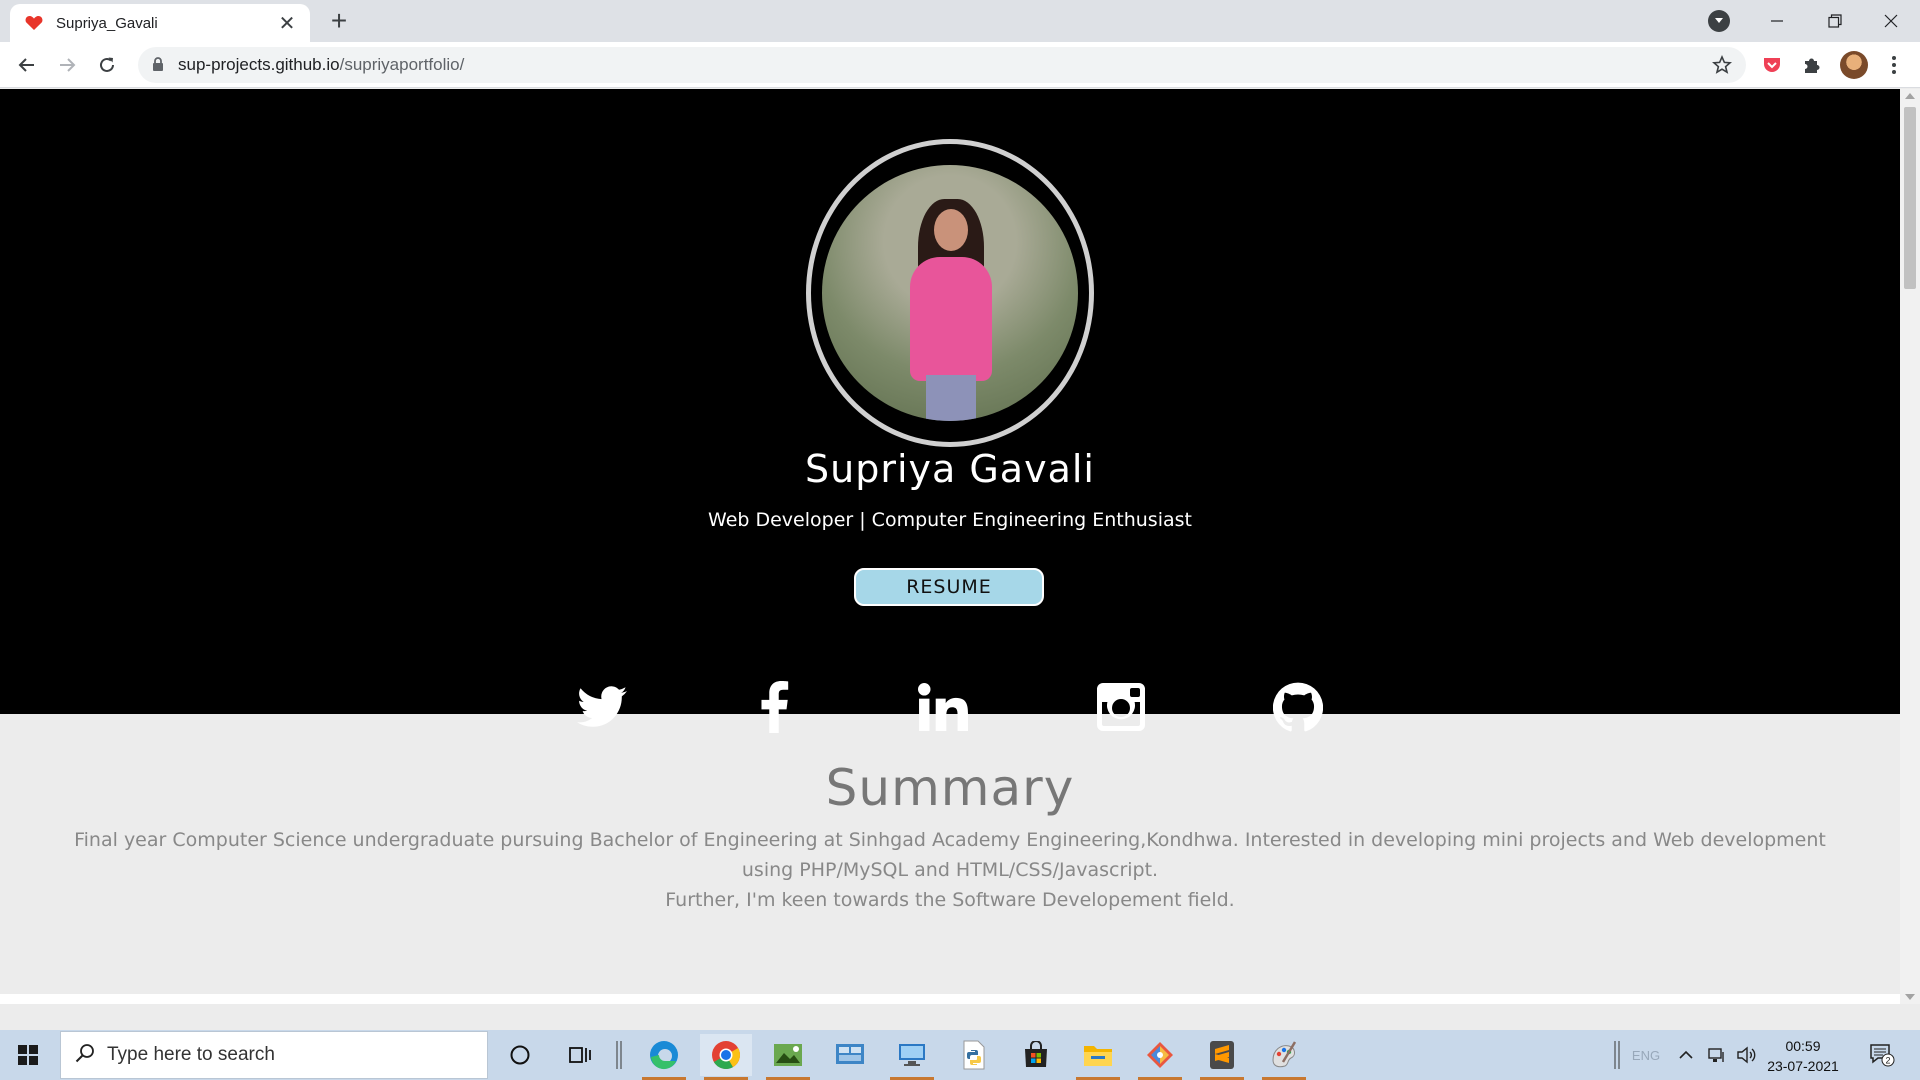 The width and height of the screenshot is (1920, 1080). What do you see at coordinates (1222, 1057) in the screenshot?
I see `sublime-text-icon` at bounding box center [1222, 1057].